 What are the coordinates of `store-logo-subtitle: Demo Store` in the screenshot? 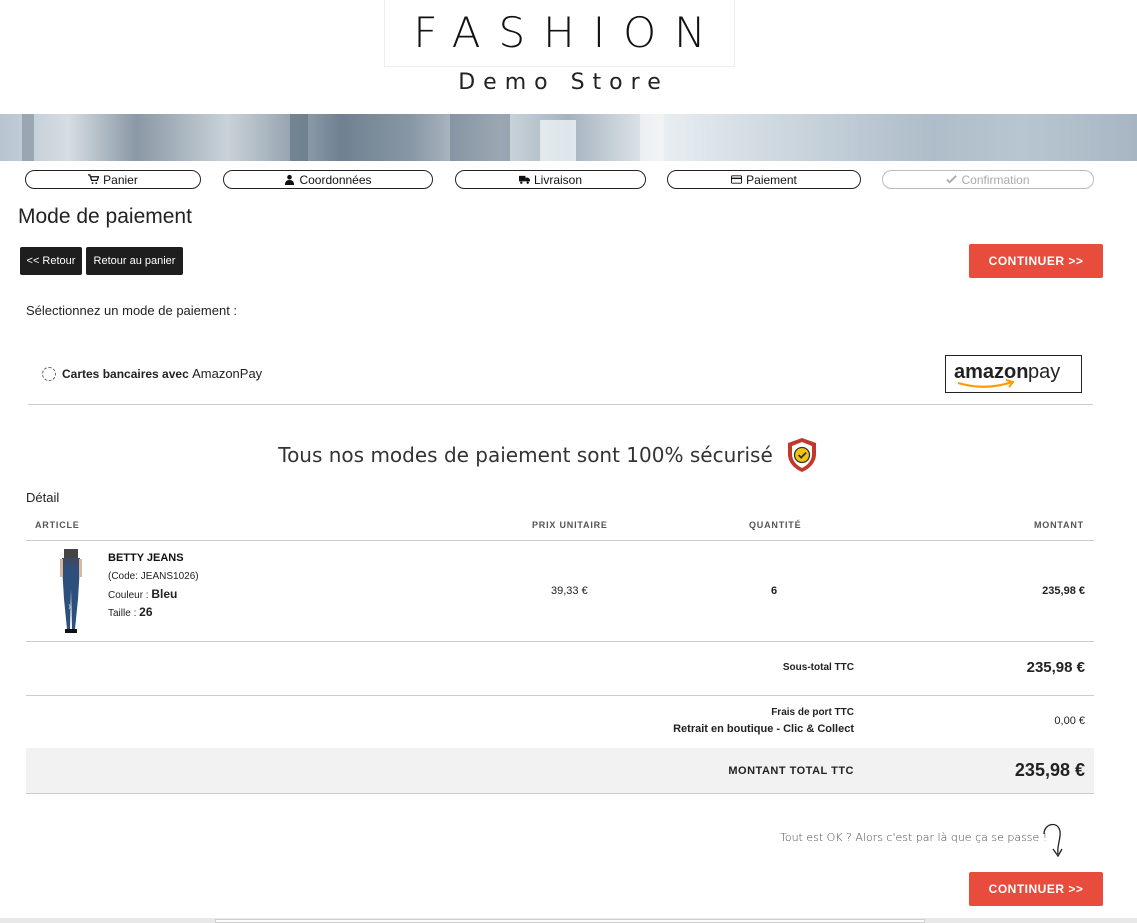 It's located at (559, 82).